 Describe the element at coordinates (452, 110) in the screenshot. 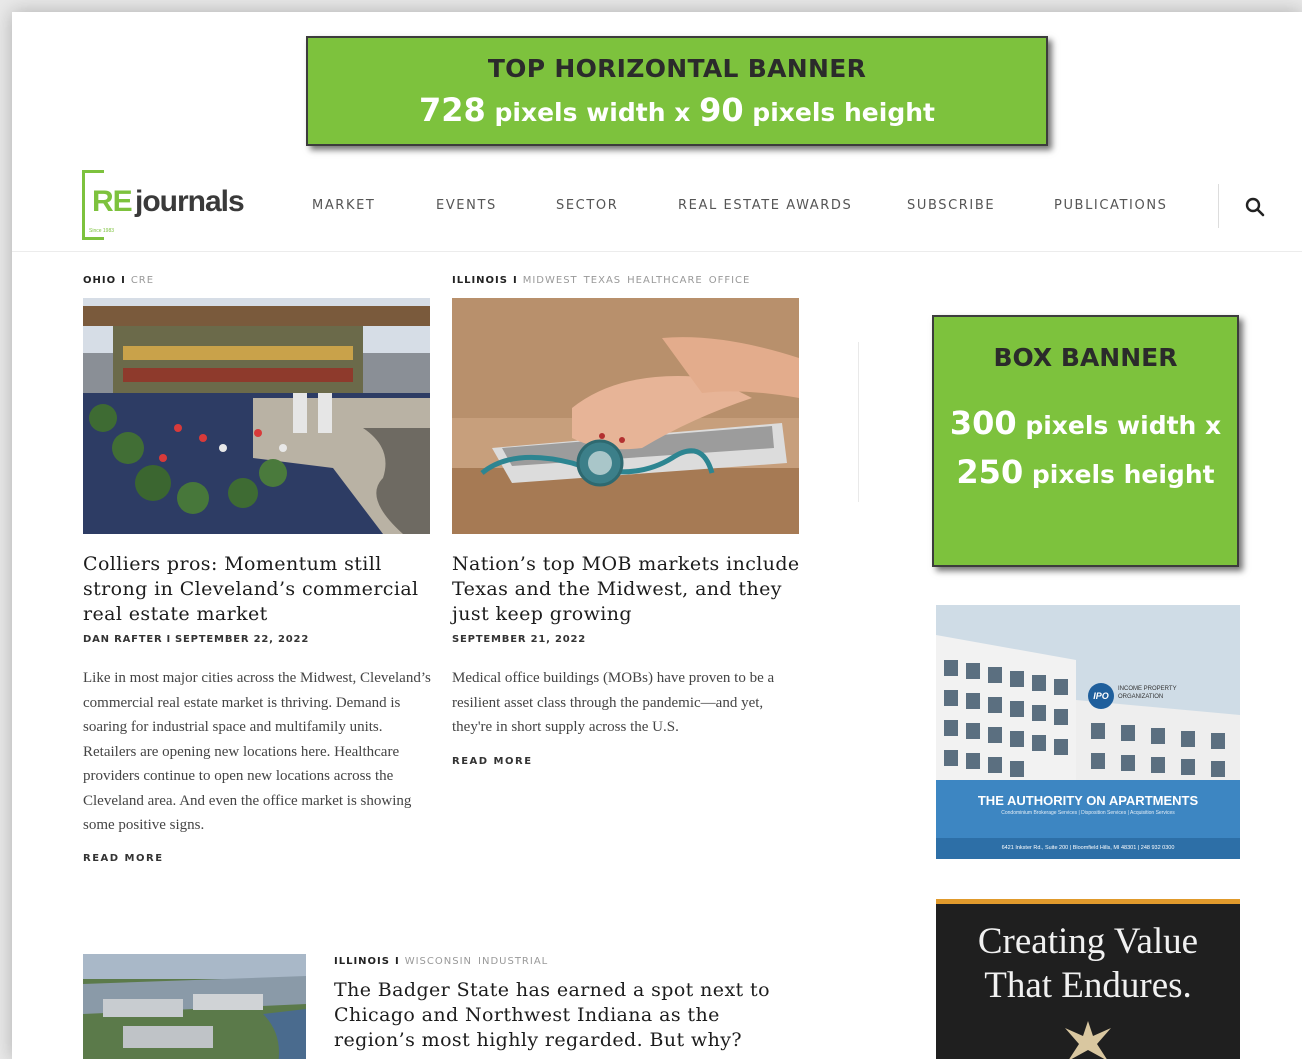

I see `top-banner-width-value: 728` at that location.